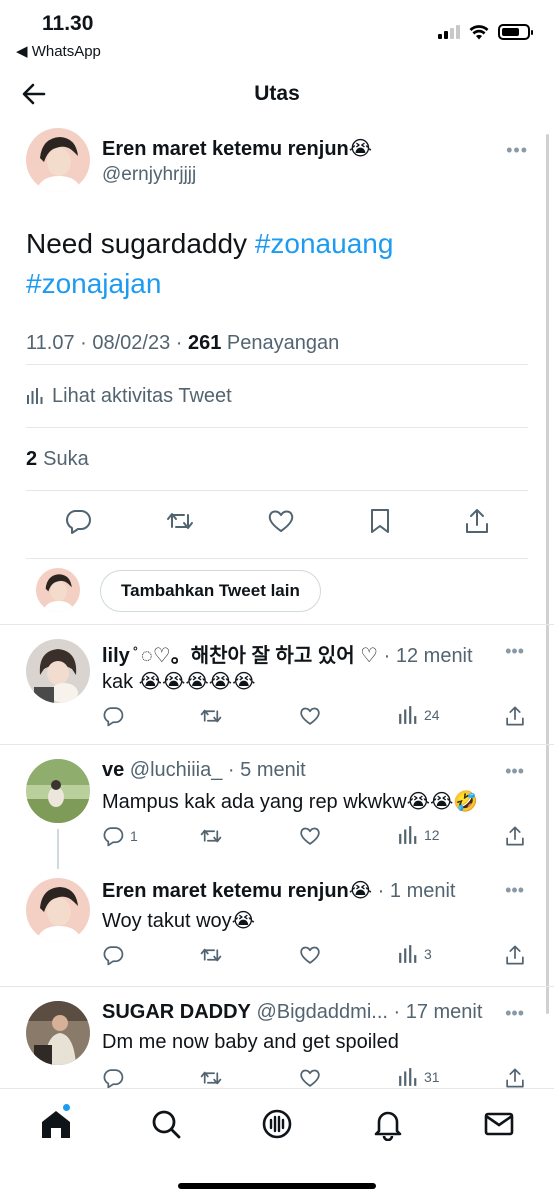 The width and height of the screenshot is (554, 1200). Describe the element at coordinates (380, 521) in the screenshot. I see `bookmark-icon` at that location.